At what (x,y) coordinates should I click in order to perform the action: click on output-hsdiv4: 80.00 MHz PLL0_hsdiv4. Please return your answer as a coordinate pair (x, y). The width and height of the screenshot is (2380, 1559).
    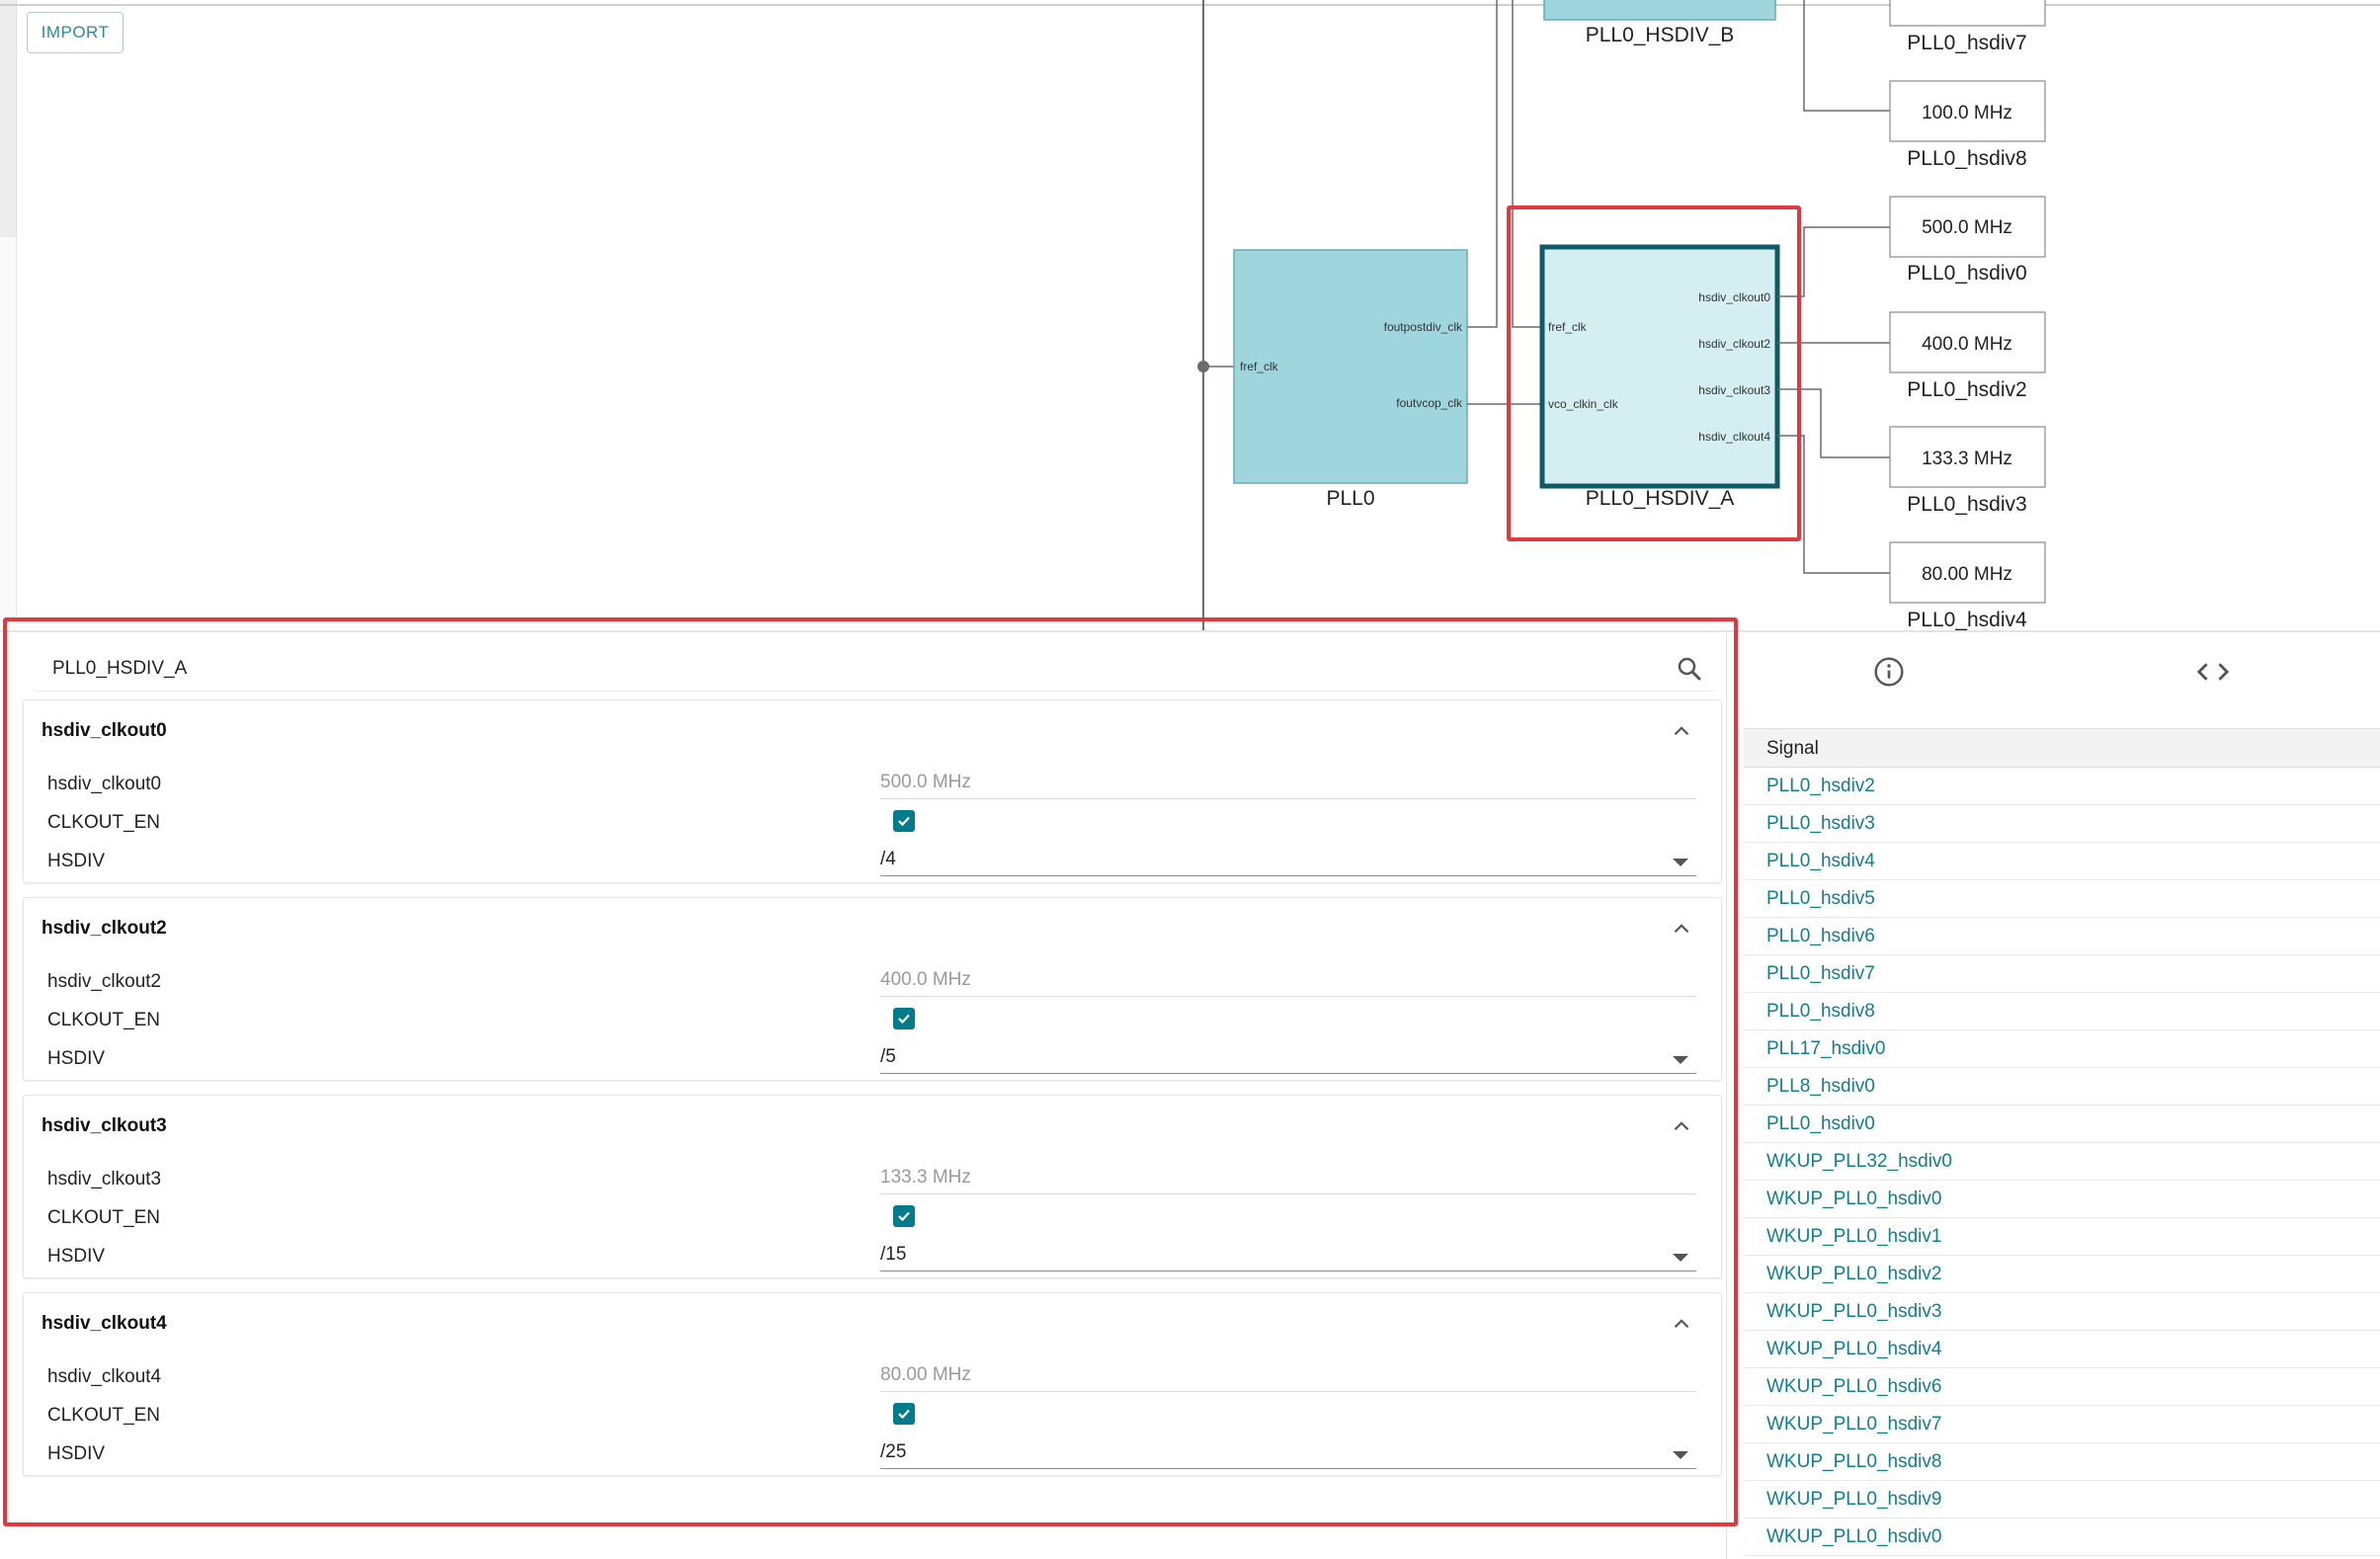
    Looking at the image, I should click on (1967, 586).